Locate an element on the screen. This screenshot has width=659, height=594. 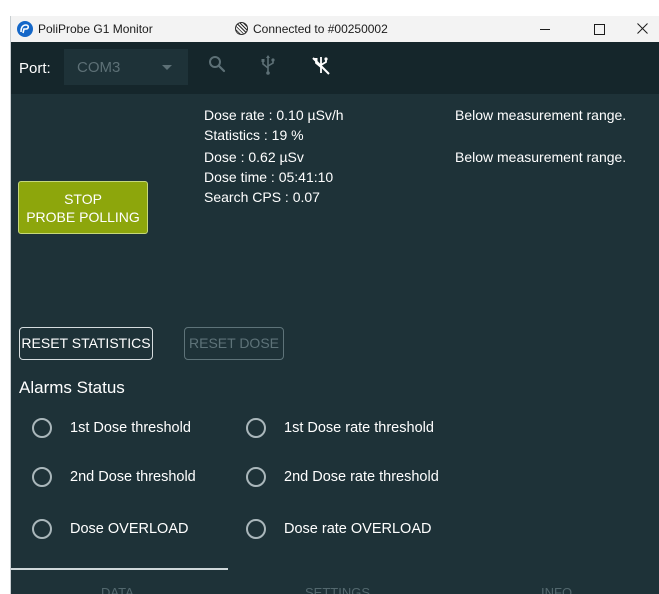
alarm-label: Dose OVERLOAD is located at coordinates (129, 529).